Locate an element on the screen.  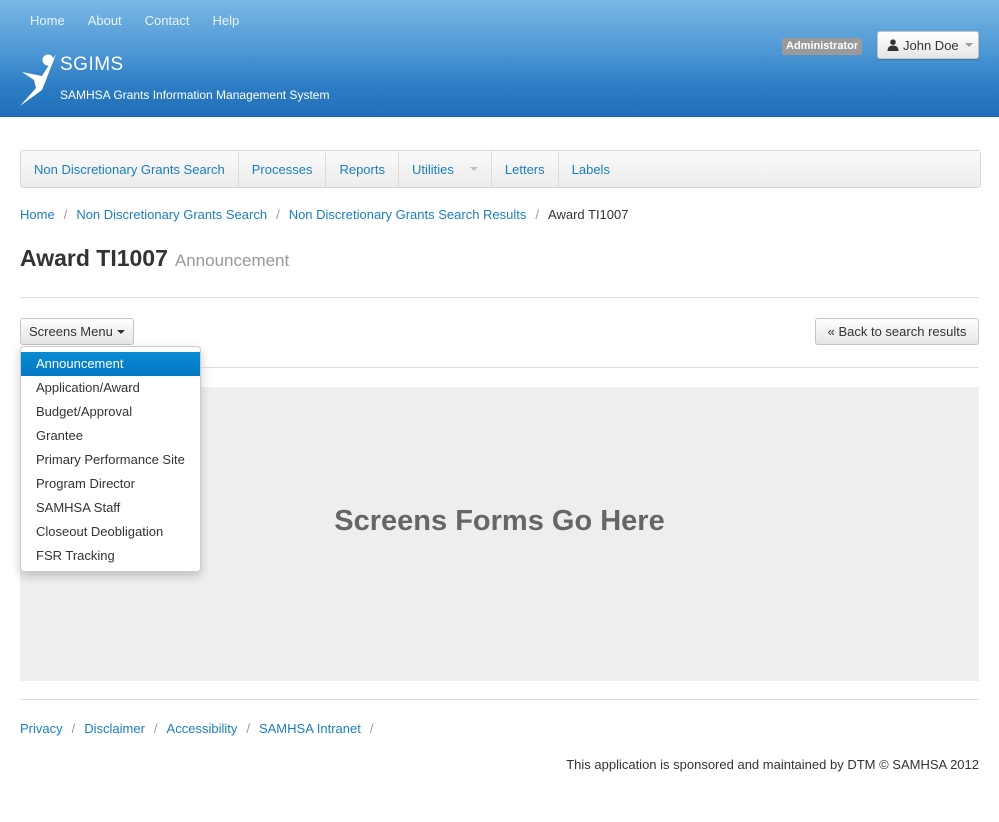
user-menu-button: John Doe is located at coordinates (928, 45).